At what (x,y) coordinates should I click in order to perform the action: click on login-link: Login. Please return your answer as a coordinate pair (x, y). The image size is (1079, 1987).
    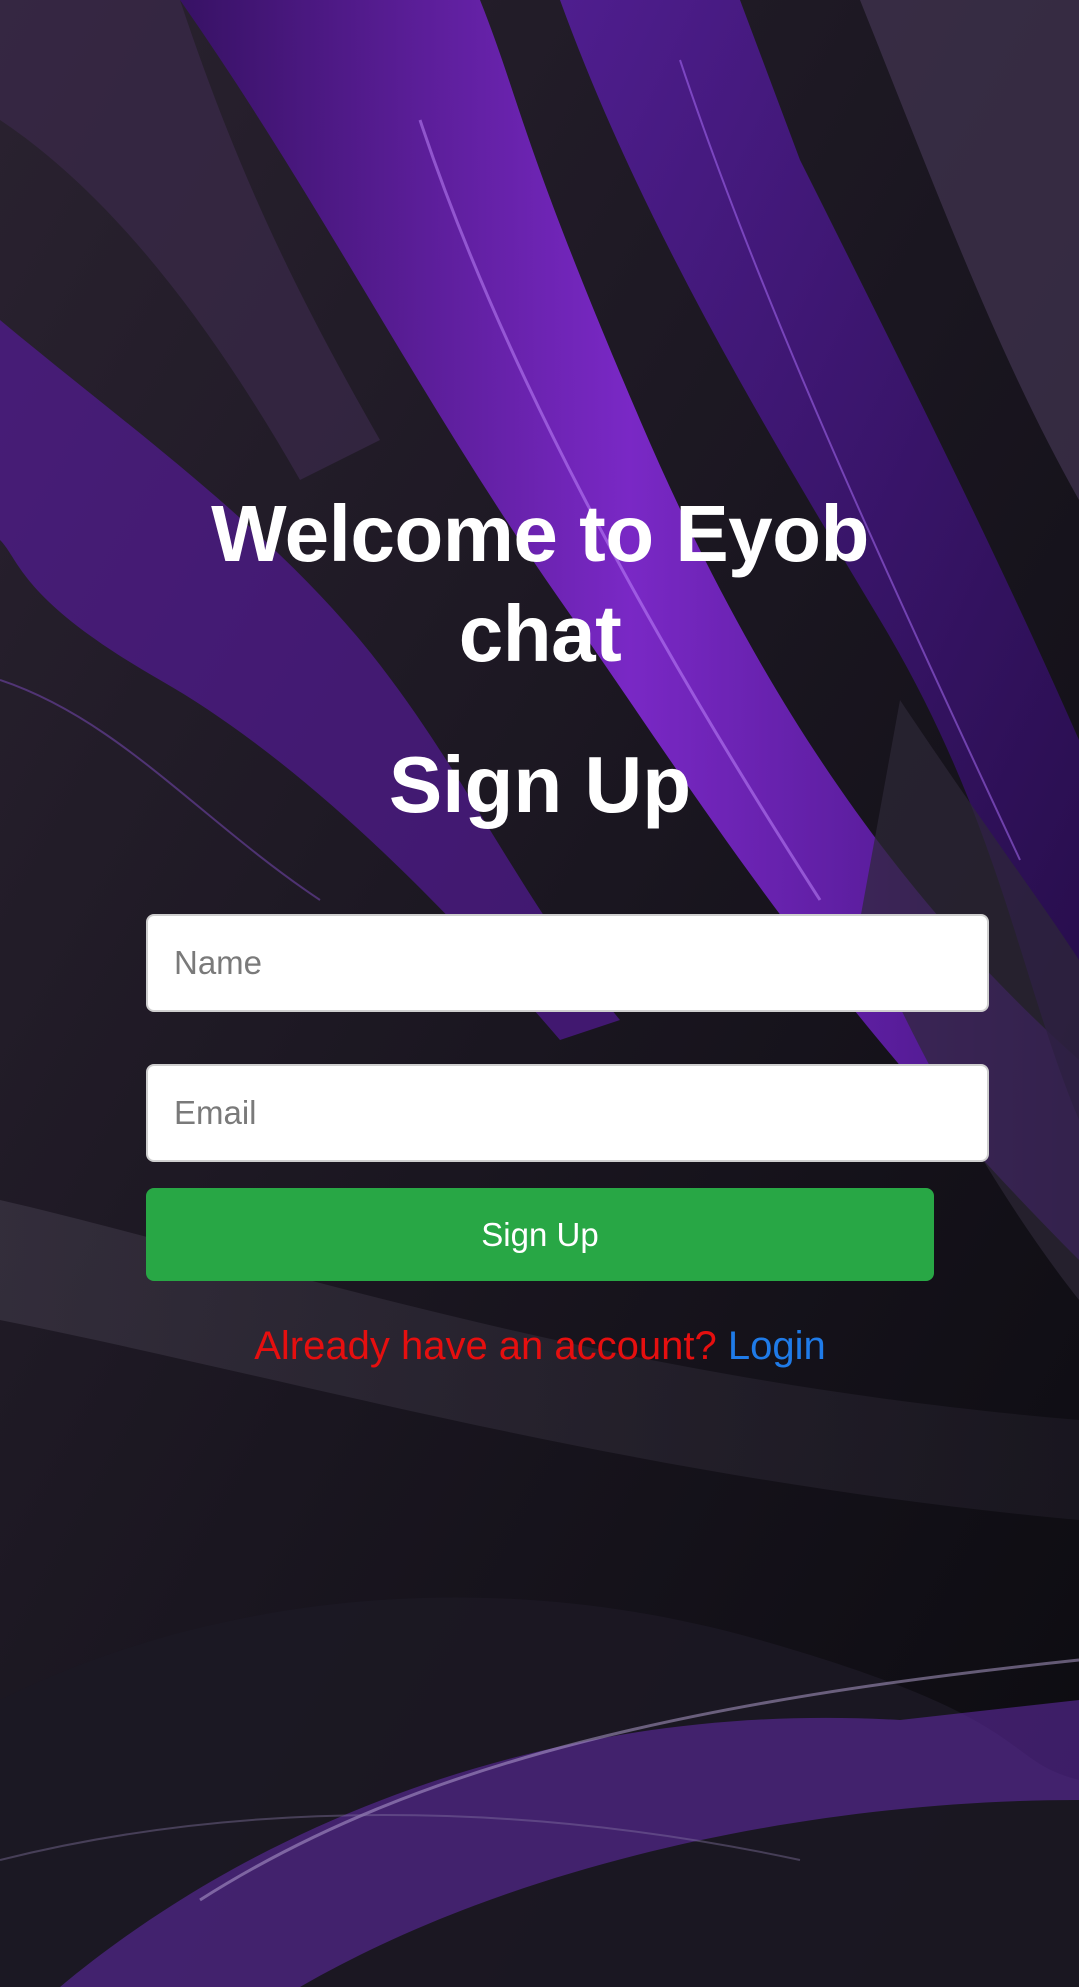
    Looking at the image, I should click on (777, 1346).